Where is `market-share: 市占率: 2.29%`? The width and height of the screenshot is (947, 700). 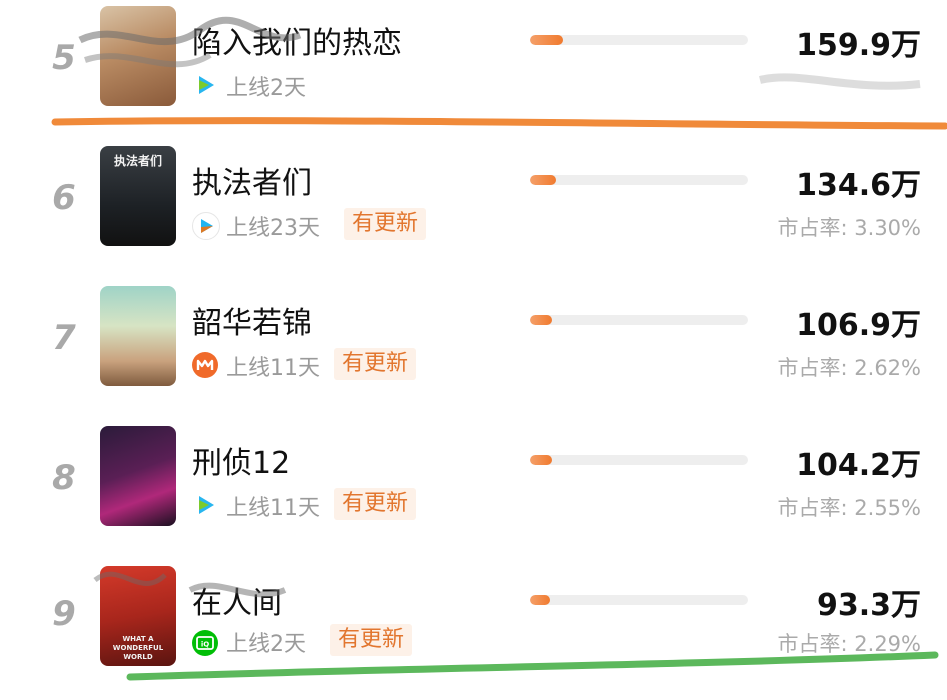 market-share: 市占率: 2.29% is located at coordinates (849, 644).